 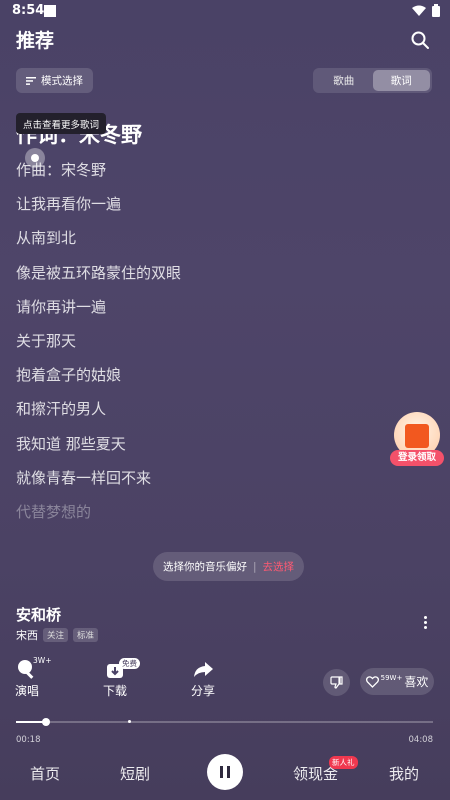 What do you see at coordinates (343, 762) in the screenshot?
I see `new-user-gift-badge: 新人礼` at bounding box center [343, 762].